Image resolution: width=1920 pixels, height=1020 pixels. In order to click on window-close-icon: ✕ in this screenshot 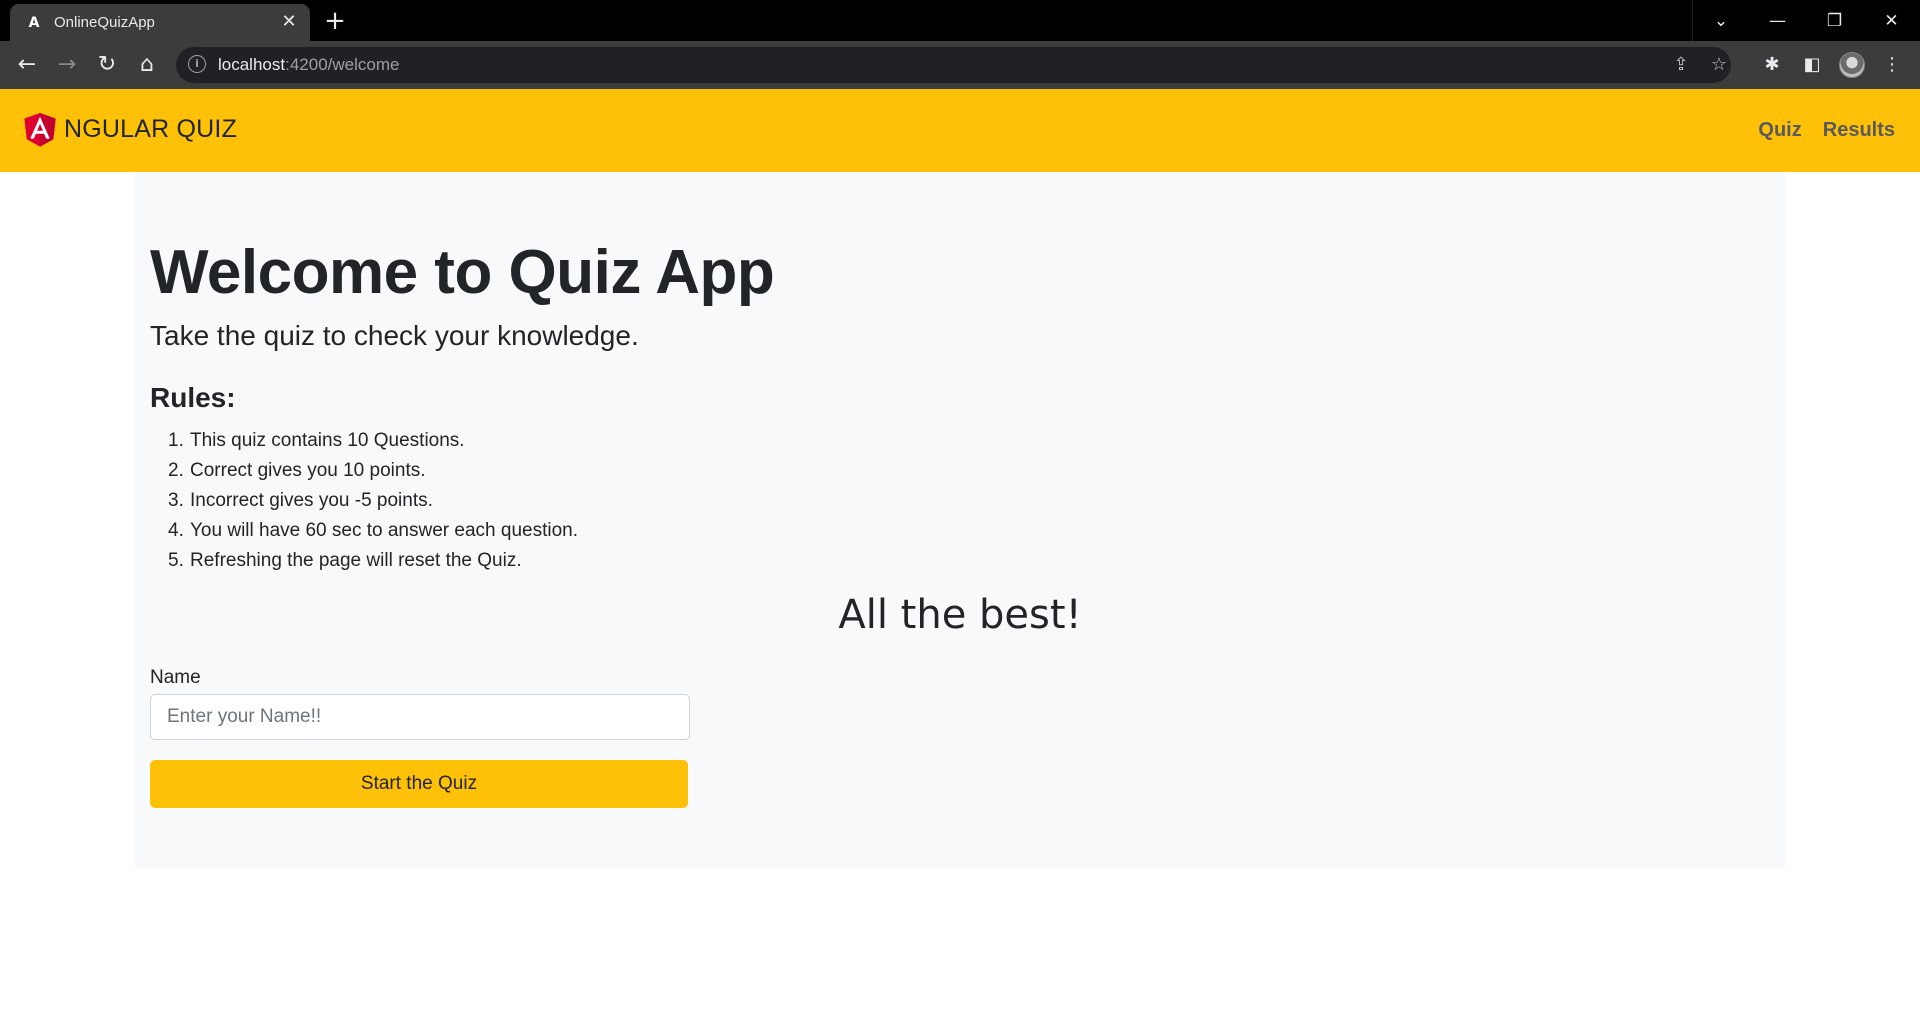, I will do `click(1891, 20)`.